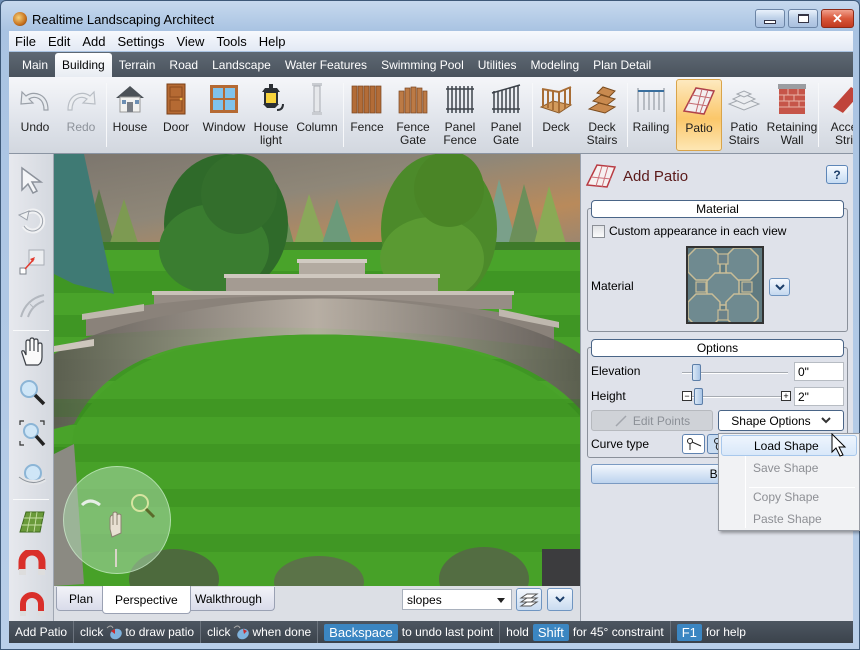 Image resolution: width=860 pixels, height=650 pixels. I want to click on deck-button: Deck, so click(556, 115).